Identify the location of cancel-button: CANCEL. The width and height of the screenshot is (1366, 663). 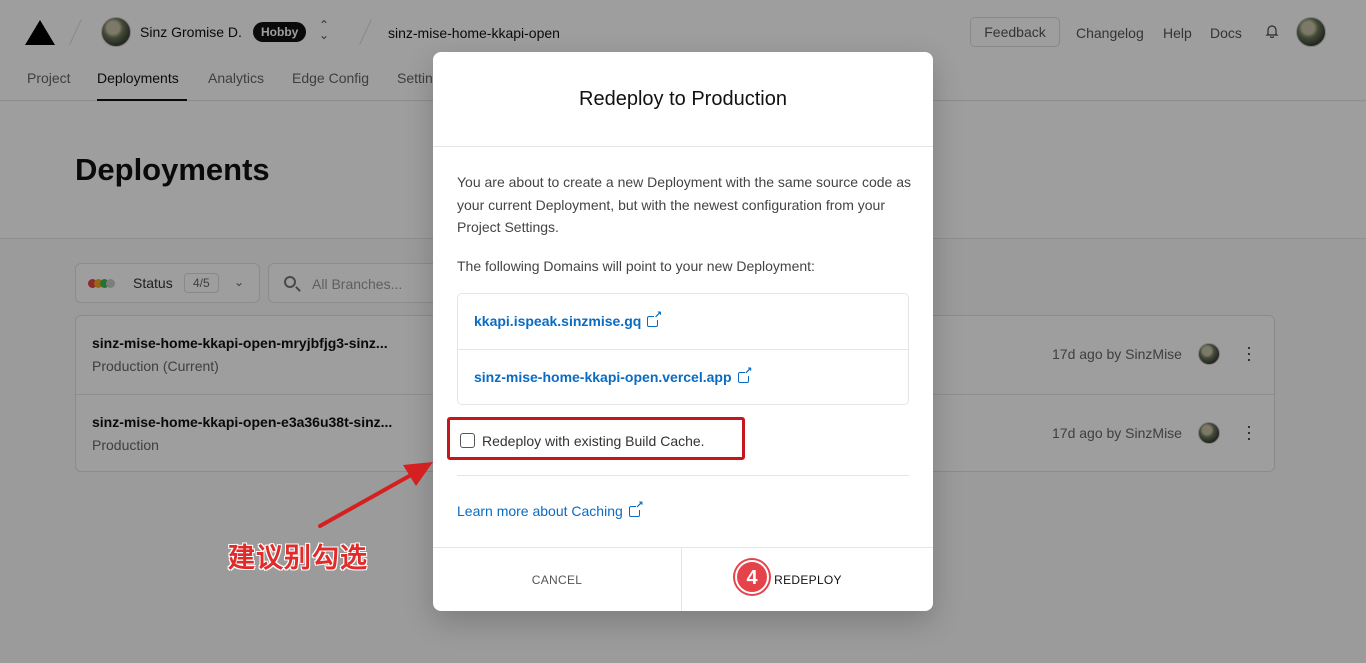
(557, 579).